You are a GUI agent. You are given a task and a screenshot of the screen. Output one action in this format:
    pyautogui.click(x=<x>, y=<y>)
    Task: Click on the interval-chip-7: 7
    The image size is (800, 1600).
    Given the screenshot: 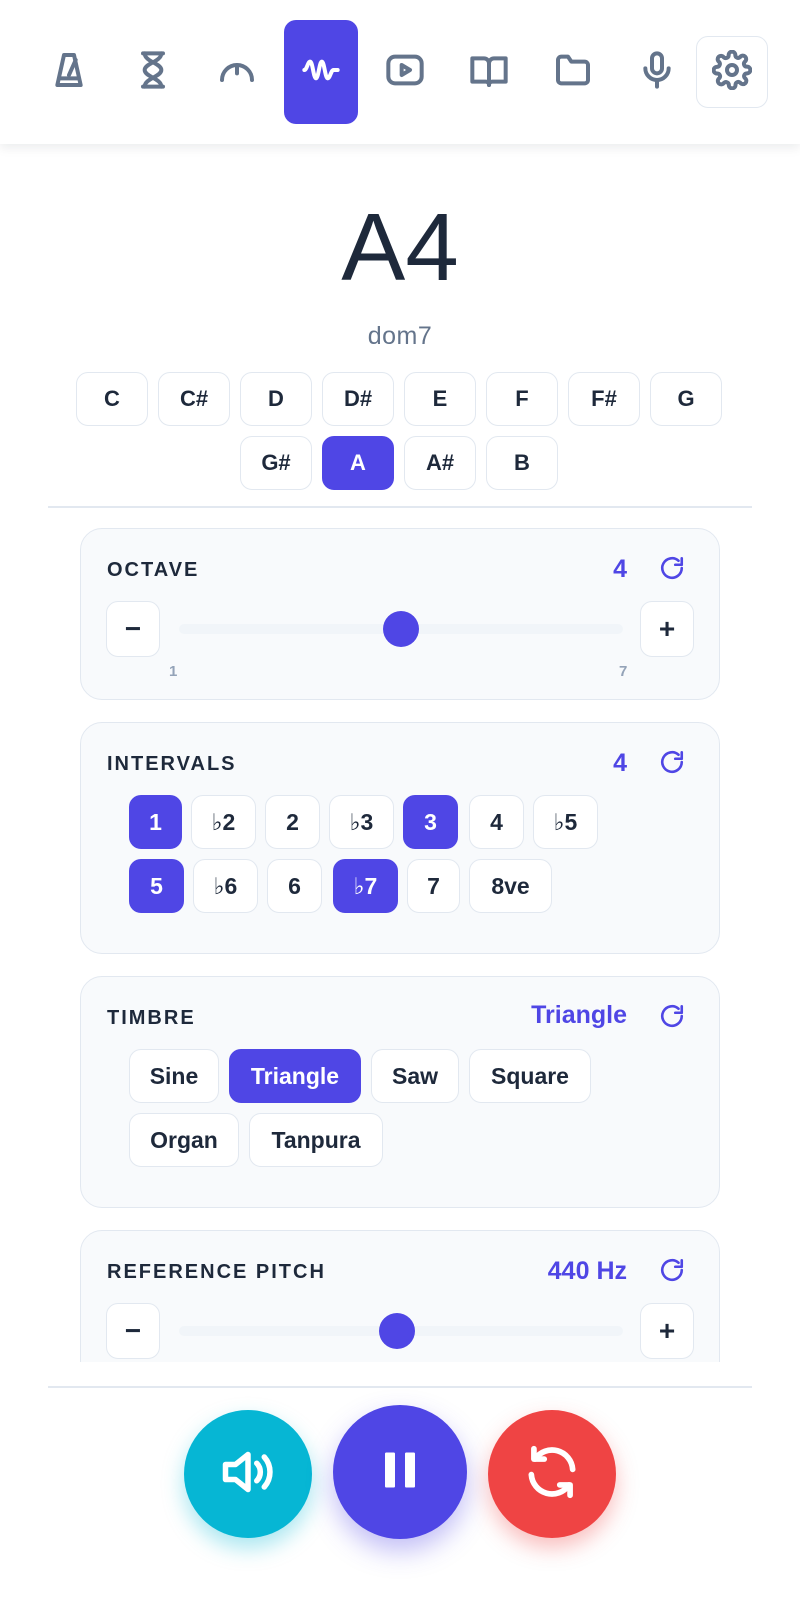 What is the action you would take?
    pyautogui.click(x=433, y=886)
    